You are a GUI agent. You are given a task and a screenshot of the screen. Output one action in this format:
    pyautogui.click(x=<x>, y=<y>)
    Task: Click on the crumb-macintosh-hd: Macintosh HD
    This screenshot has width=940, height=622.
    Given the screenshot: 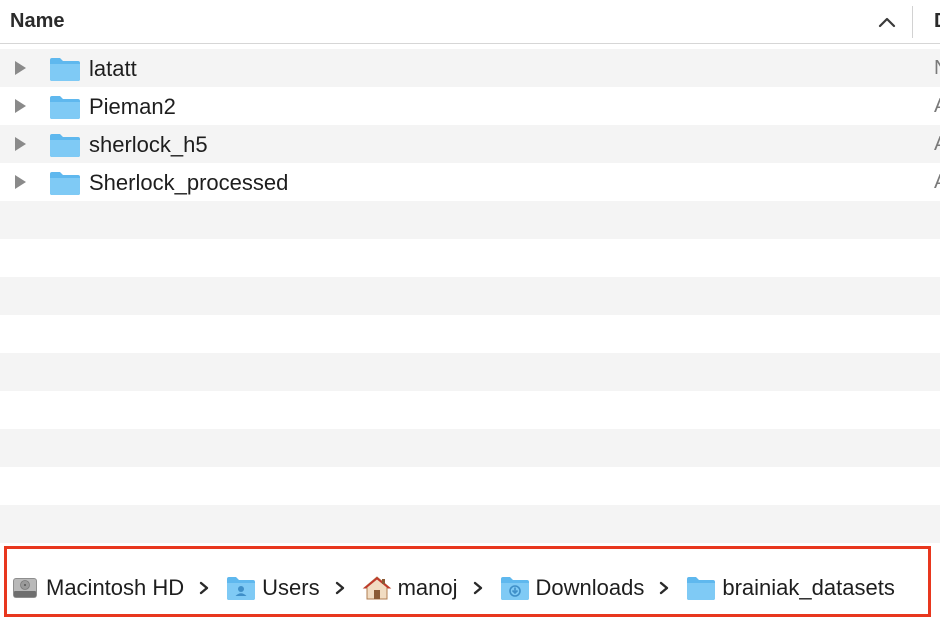 What is the action you would take?
    pyautogui.click(x=97, y=588)
    